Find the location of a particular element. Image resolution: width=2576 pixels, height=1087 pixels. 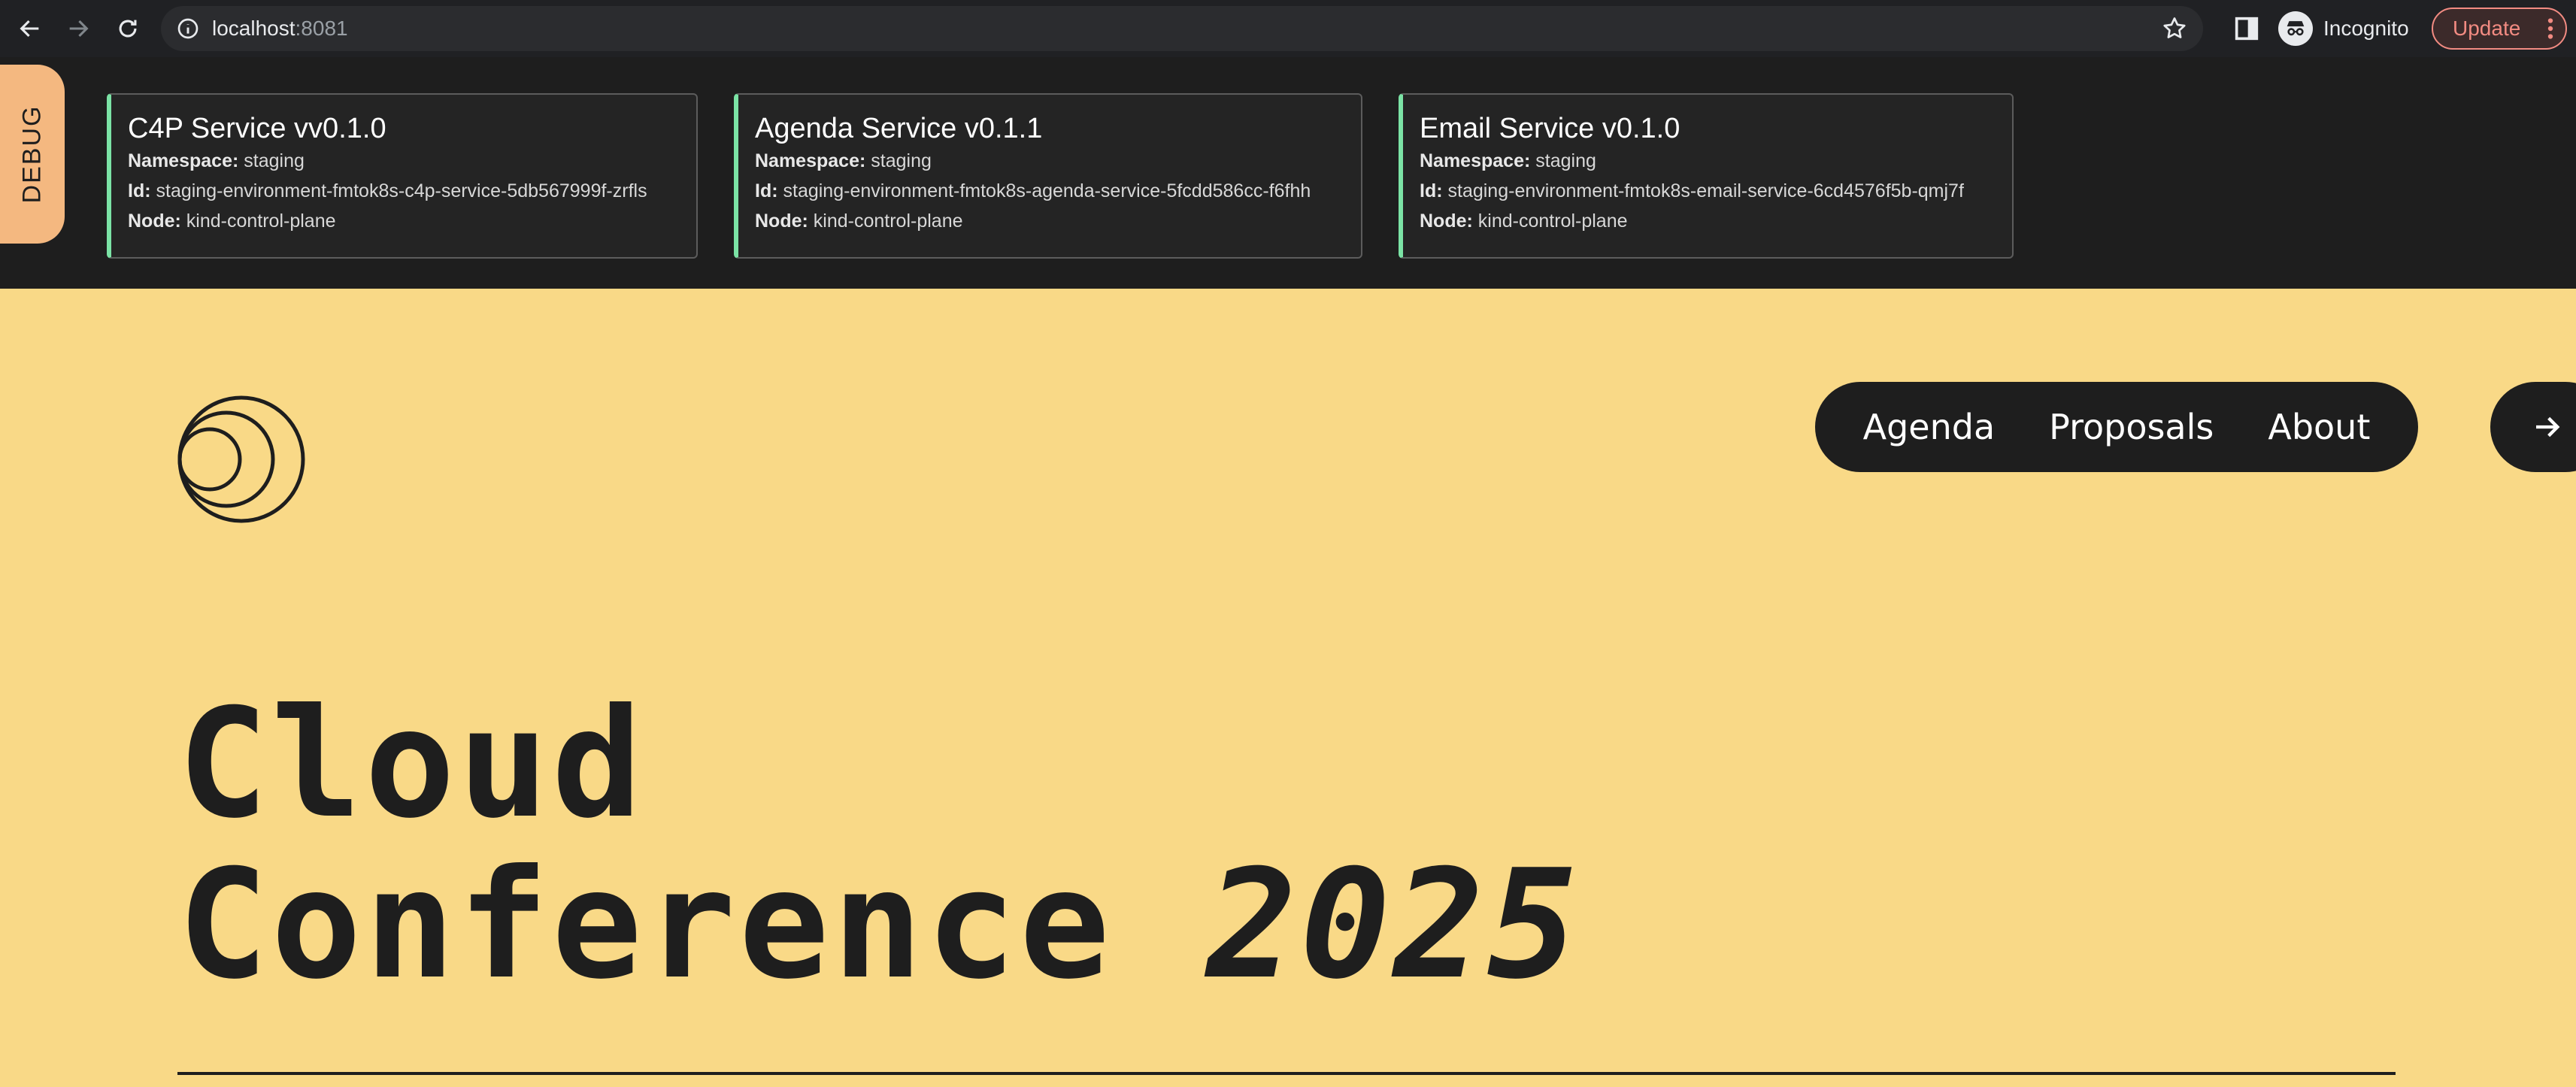

debug-tab-label: DEBUG is located at coordinates (32, 154).